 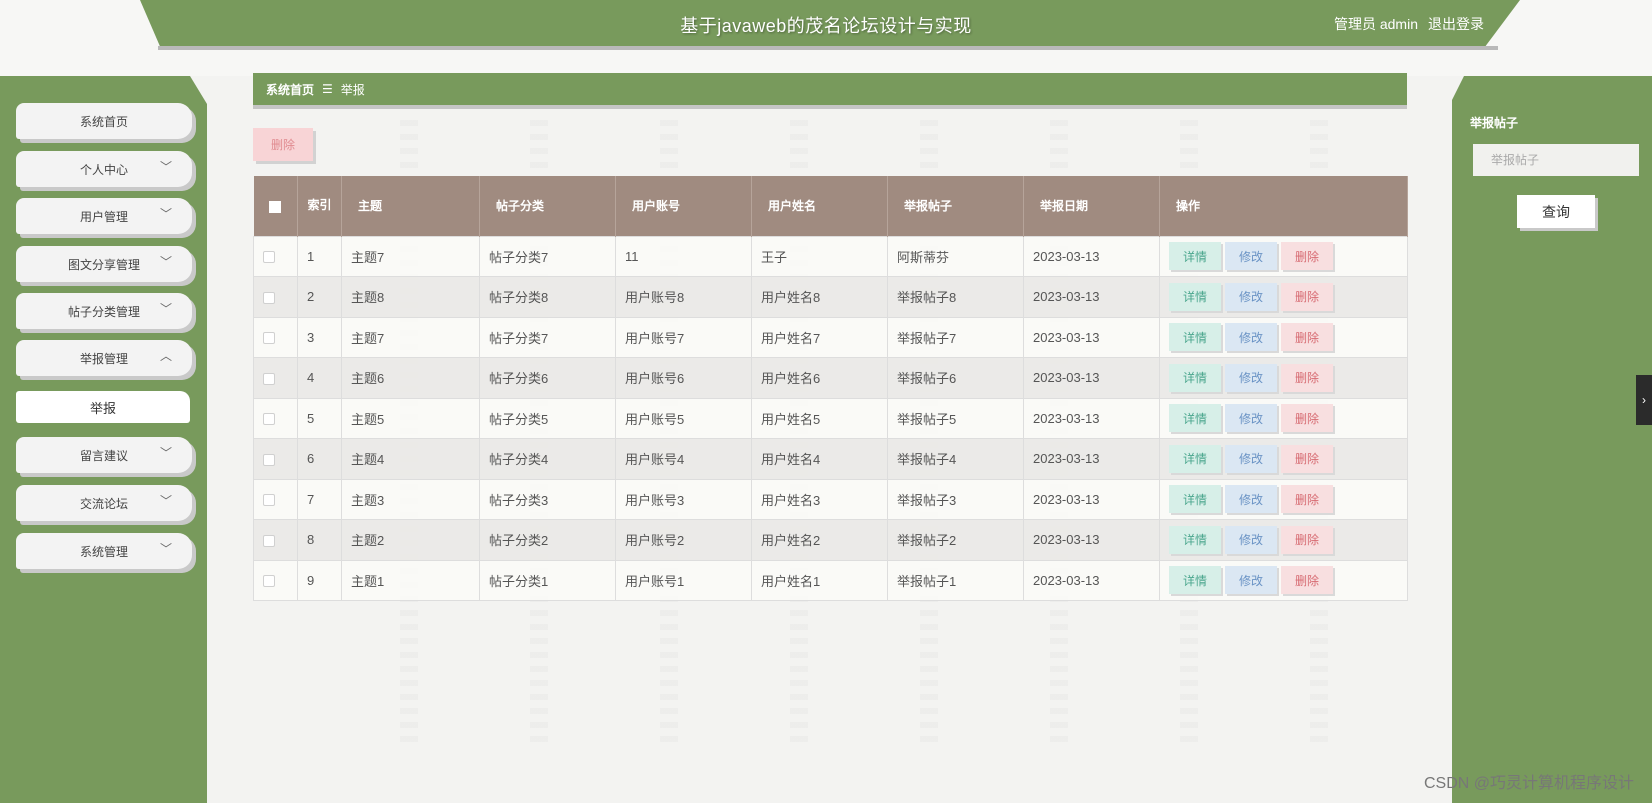 I want to click on cell-index: 6, so click(x=319, y=459).